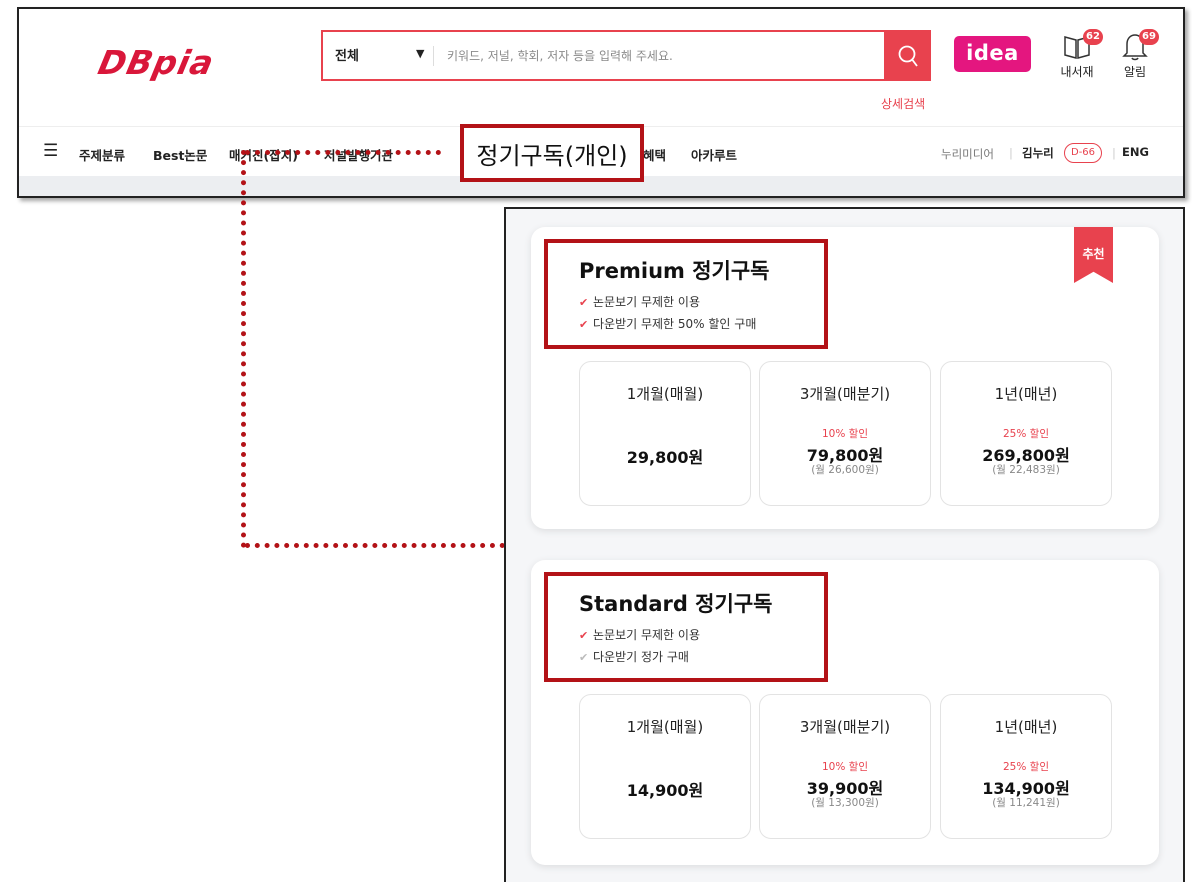 This screenshot has height=882, width=1192. Describe the element at coordinates (102, 154) in the screenshot. I see `nav-item-subject: 주제분류` at that location.